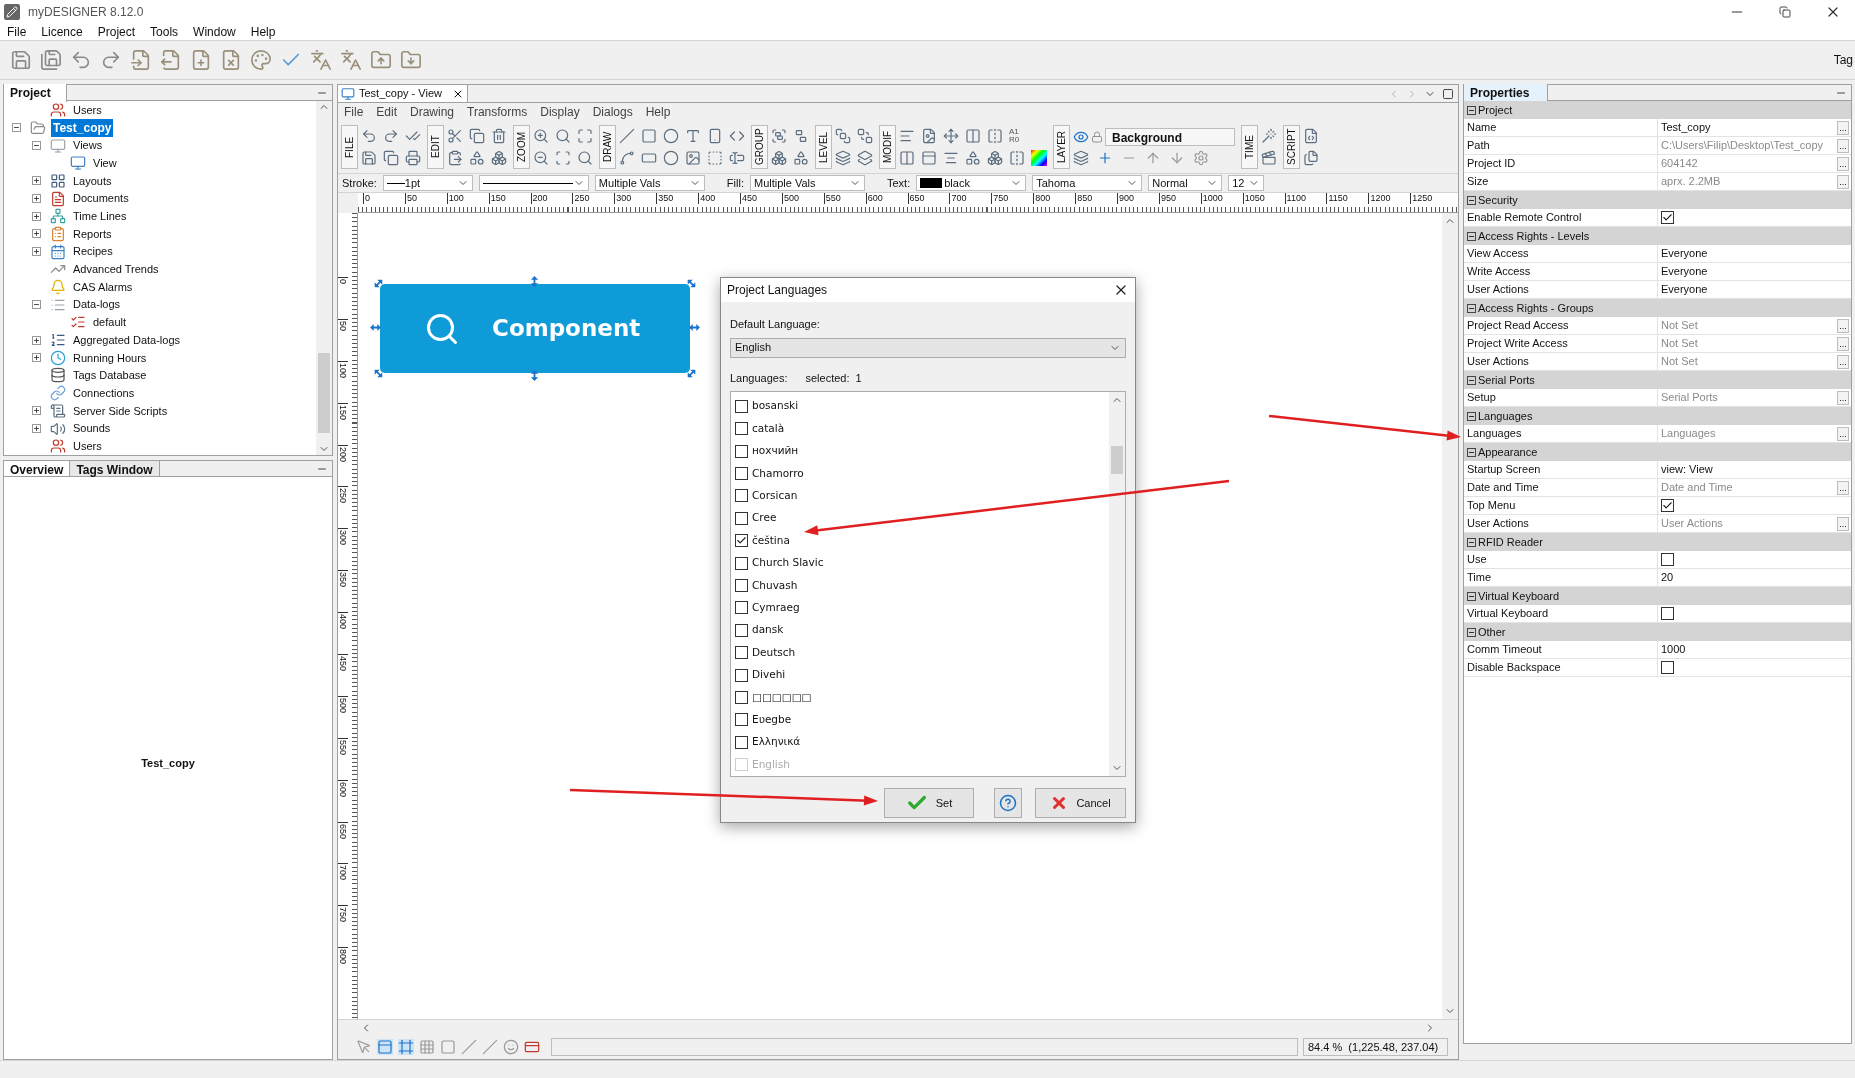 The height and width of the screenshot is (1078, 1855). I want to click on language-label: □□□□□□, so click(782, 697).